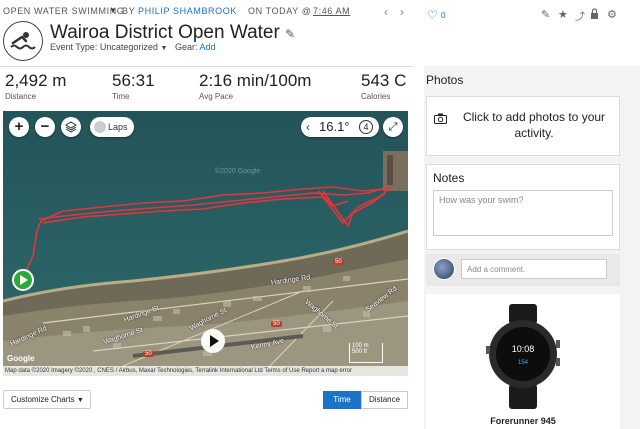  Describe the element at coordinates (21, 358) in the screenshot. I see `map-provider-logo: Google` at that location.